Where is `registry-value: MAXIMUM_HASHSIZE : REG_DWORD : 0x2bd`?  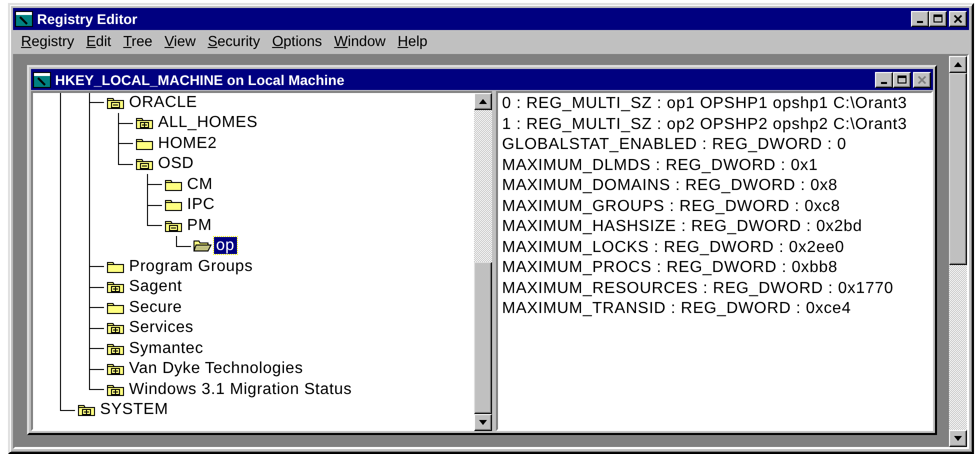 registry-value: MAXIMUM_HASHSIZE : REG_DWORD : 0x2bd is located at coordinates (714, 227).